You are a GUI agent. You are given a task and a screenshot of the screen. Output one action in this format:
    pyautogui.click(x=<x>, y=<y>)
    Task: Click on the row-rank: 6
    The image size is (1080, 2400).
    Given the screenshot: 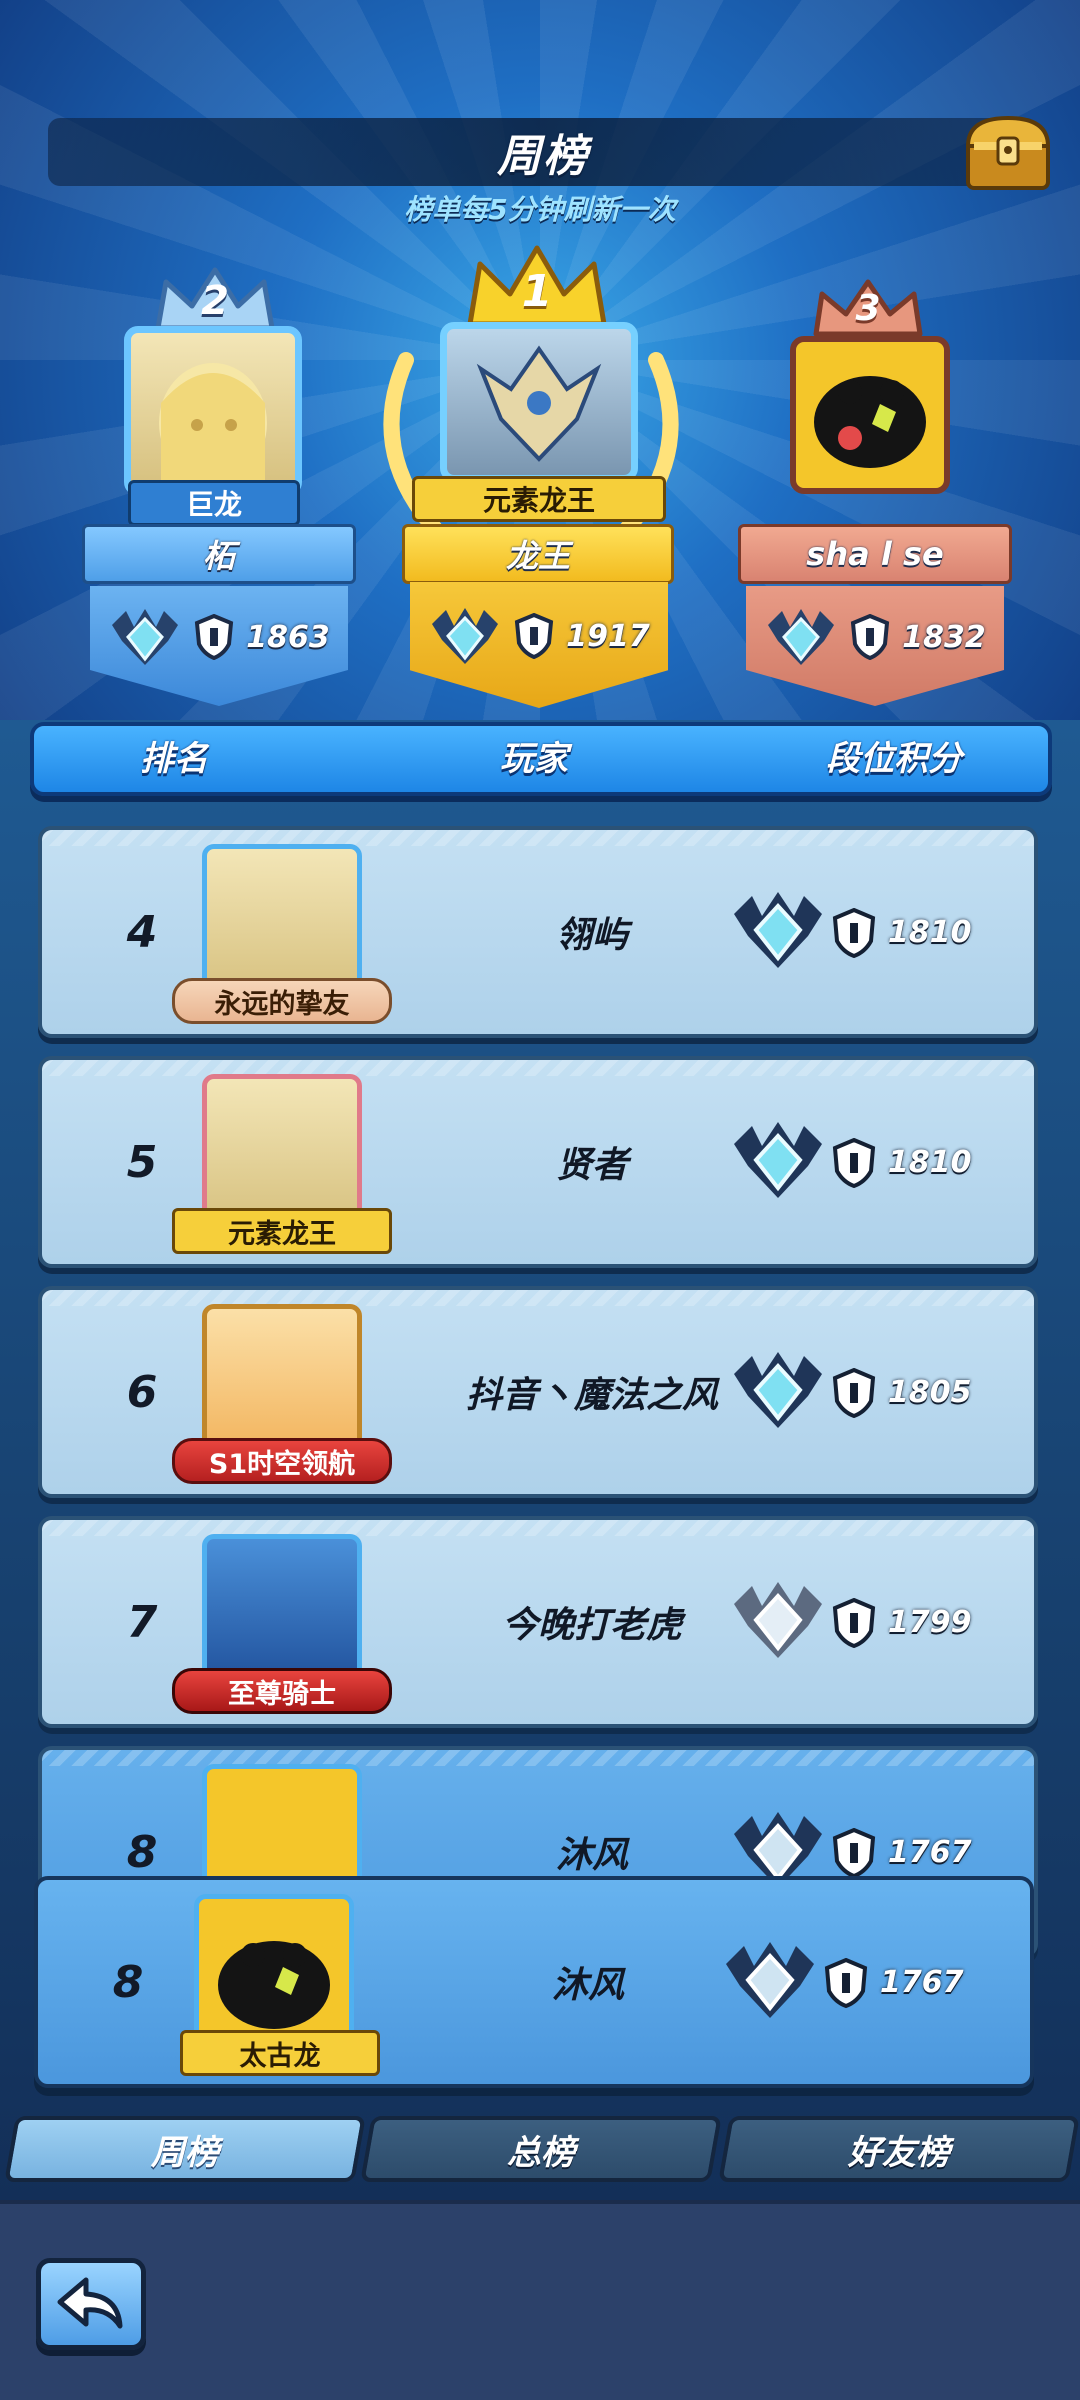 What is the action you would take?
    pyautogui.click(x=142, y=1392)
    